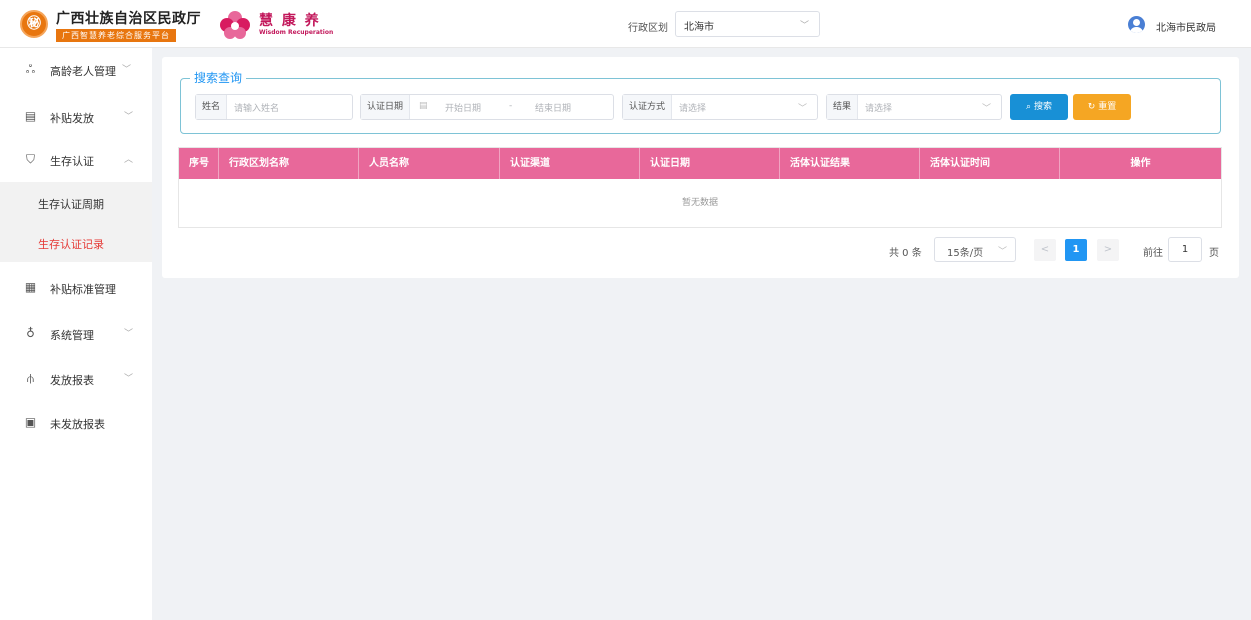 This screenshot has height=620, width=1251. What do you see at coordinates (72, 118) in the screenshot?
I see `sidebar-item-label: 补贴发放` at bounding box center [72, 118].